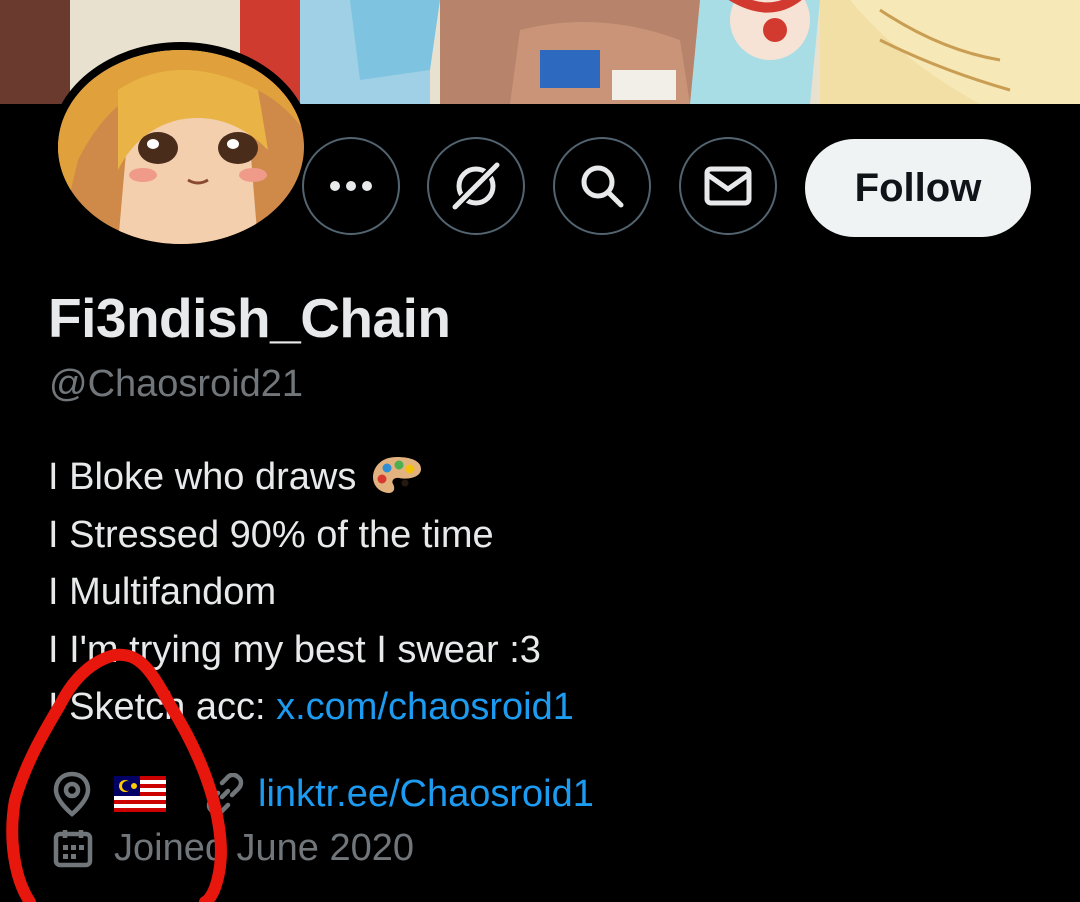 The image size is (1080, 902). What do you see at coordinates (271, 534) in the screenshot?
I see `bio-line: I Stressed 90% of the time` at bounding box center [271, 534].